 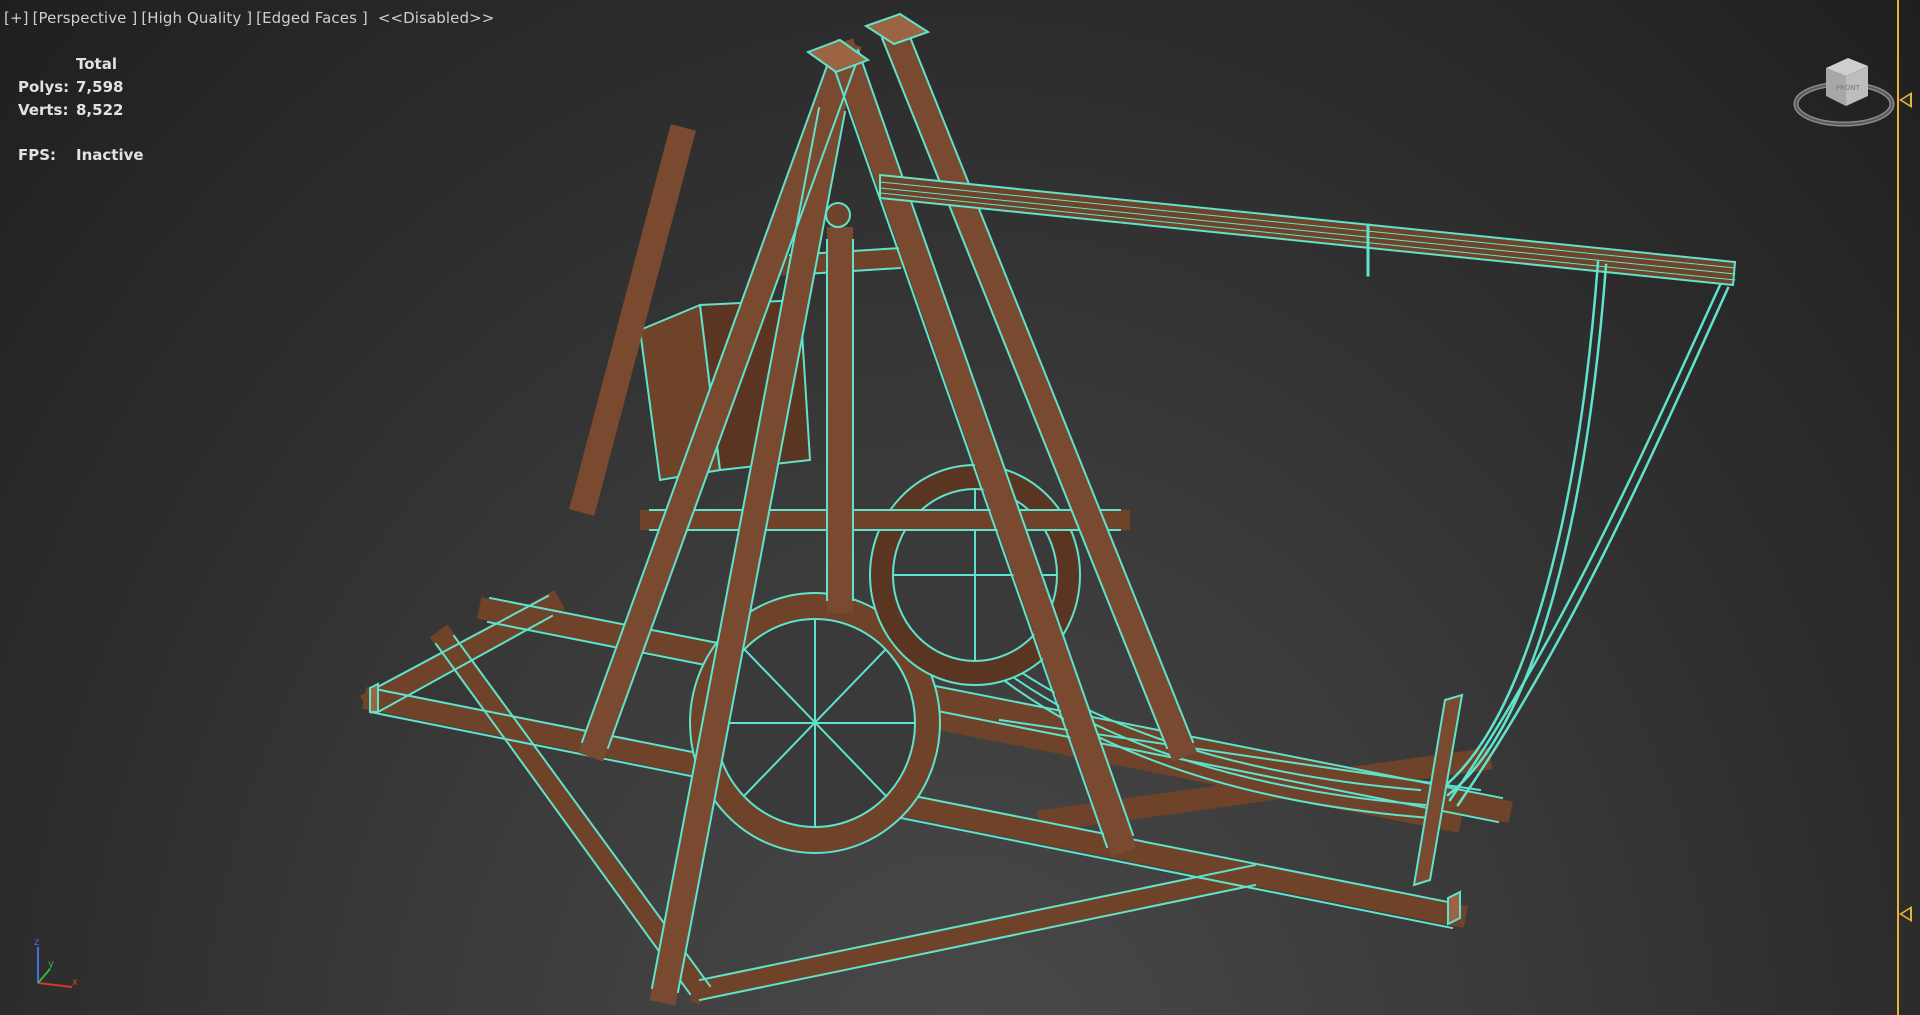 What do you see at coordinates (51, 964) in the screenshot?
I see `axis-y-label: y` at bounding box center [51, 964].